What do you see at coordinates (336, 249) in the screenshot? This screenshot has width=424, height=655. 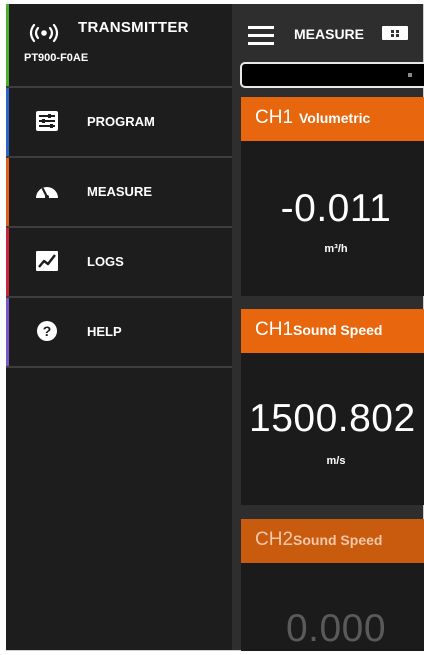 I see `measurement-unit: m³/h` at bounding box center [336, 249].